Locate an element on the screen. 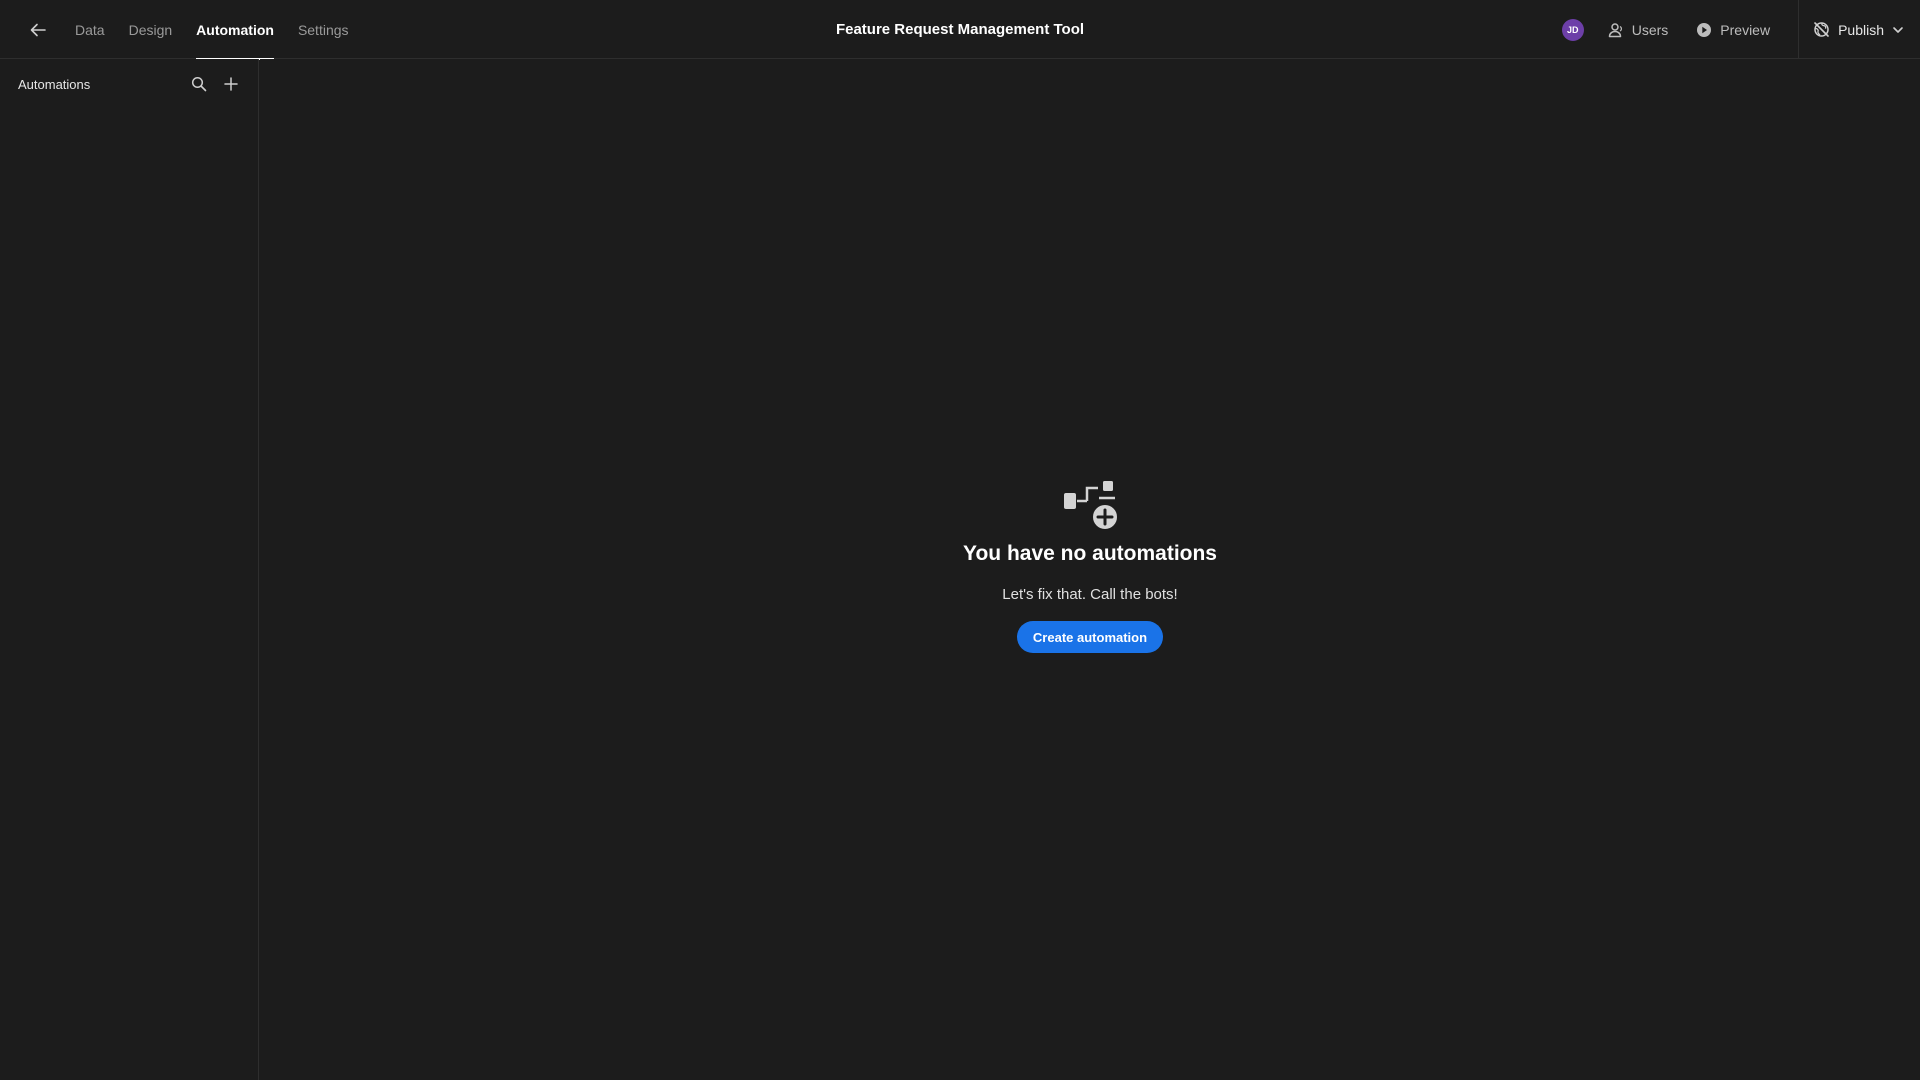 Image resolution: width=1920 pixels, height=1080 pixels. tab-automation: Automation is located at coordinates (235, 30).